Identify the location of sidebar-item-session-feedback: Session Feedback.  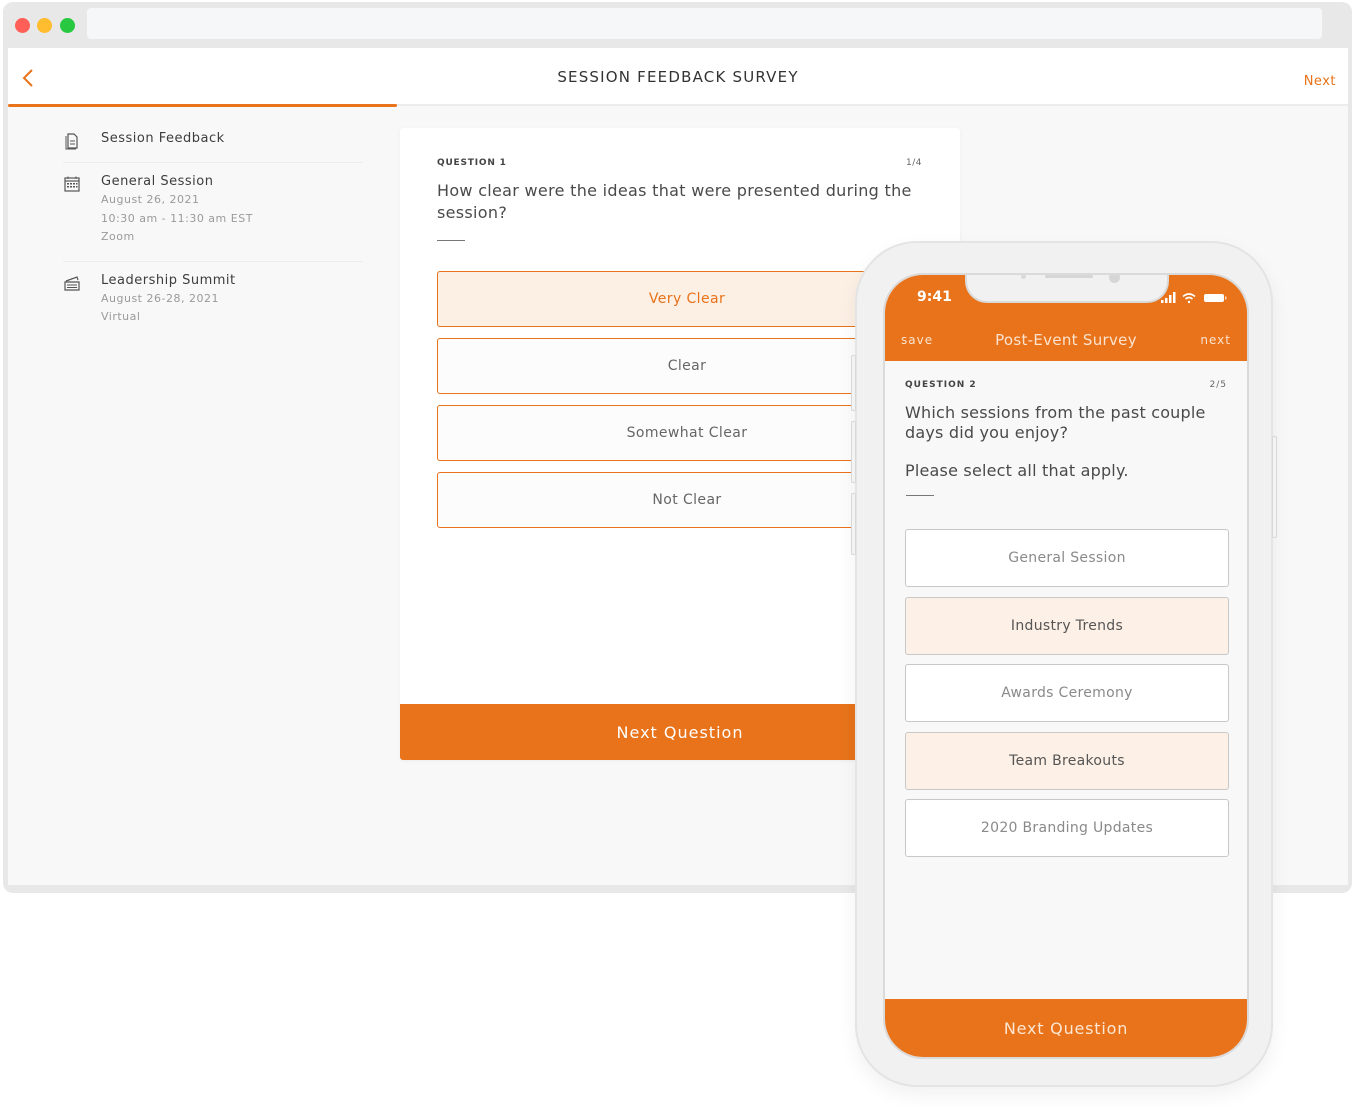
(213, 146).